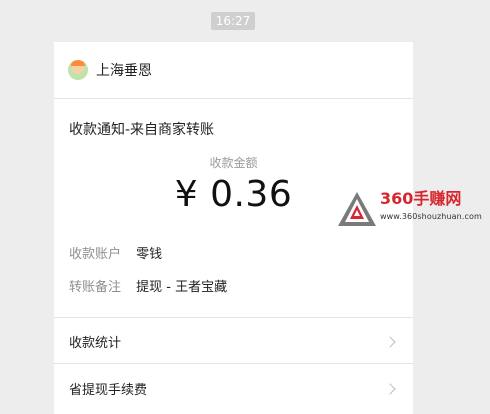 This screenshot has height=414, width=490. Describe the element at coordinates (357, 209) in the screenshot. I see `triangle-logo-icon` at that location.